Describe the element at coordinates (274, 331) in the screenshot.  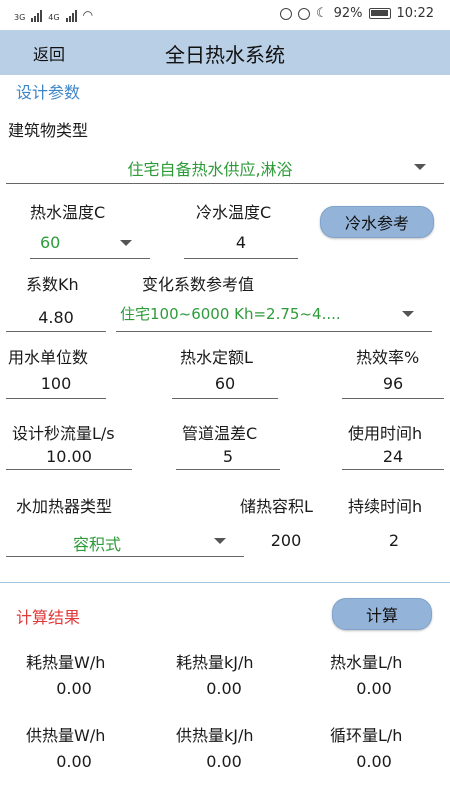
I see `kh-reference-underline` at that location.